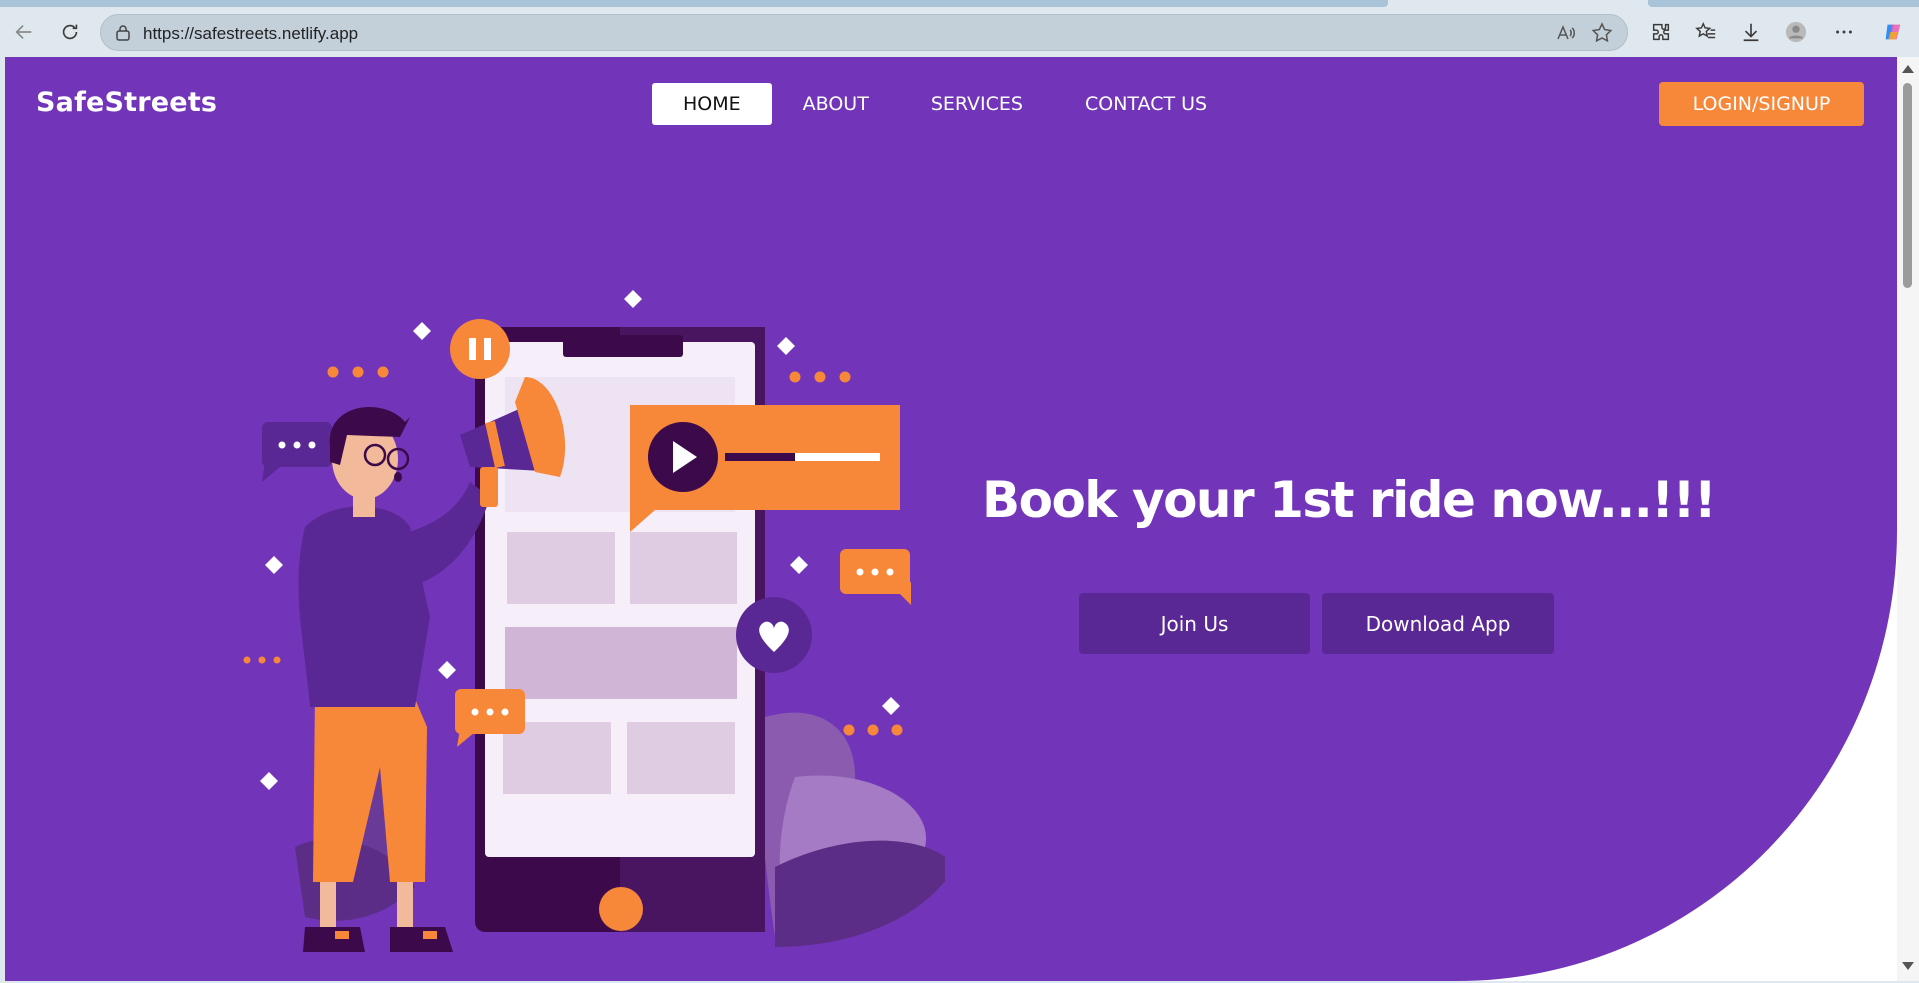  What do you see at coordinates (977, 104) in the screenshot?
I see `nav-services: SERVICES` at bounding box center [977, 104].